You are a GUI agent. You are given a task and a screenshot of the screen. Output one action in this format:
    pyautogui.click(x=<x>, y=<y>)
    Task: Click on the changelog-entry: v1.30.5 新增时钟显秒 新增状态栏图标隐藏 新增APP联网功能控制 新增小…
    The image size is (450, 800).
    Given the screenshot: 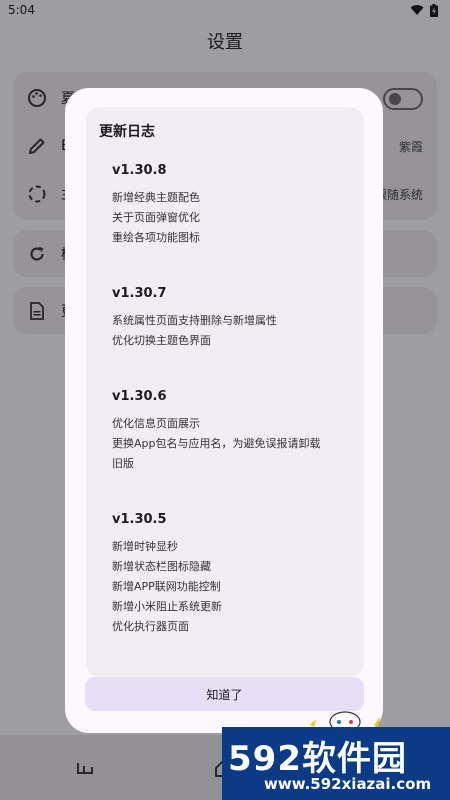 What is the action you would take?
    pyautogui.click(x=227, y=574)
    